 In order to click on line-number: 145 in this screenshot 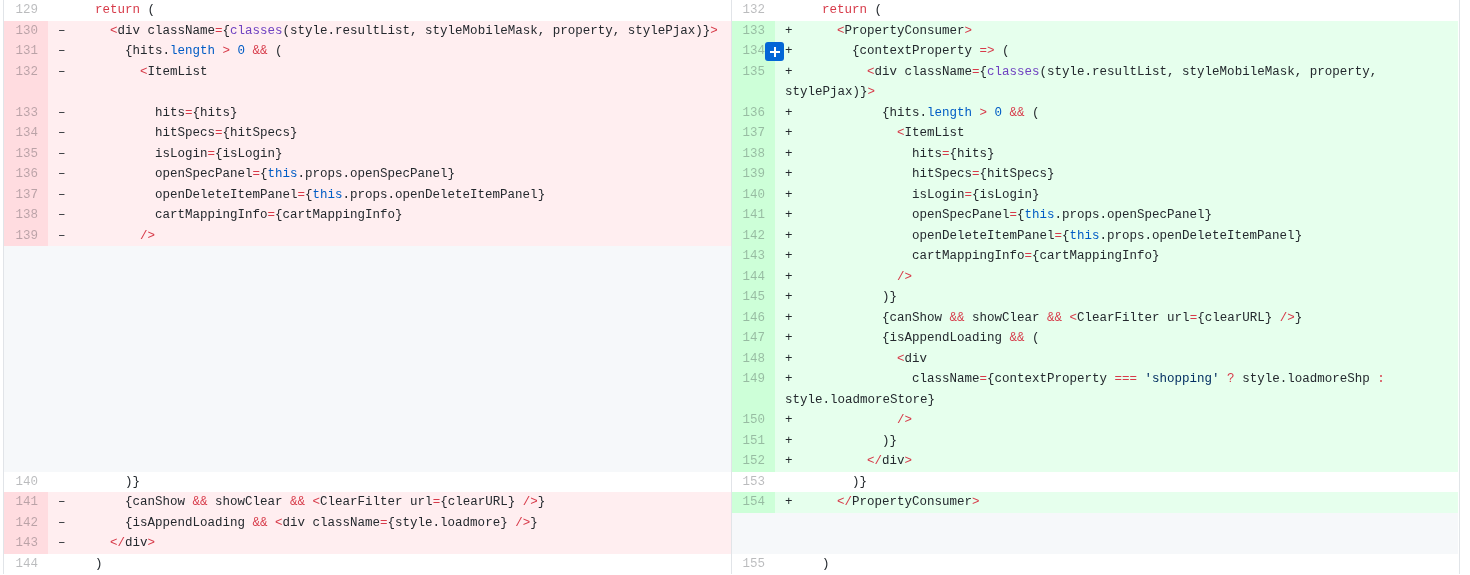, I will do `click(753, 297)`.